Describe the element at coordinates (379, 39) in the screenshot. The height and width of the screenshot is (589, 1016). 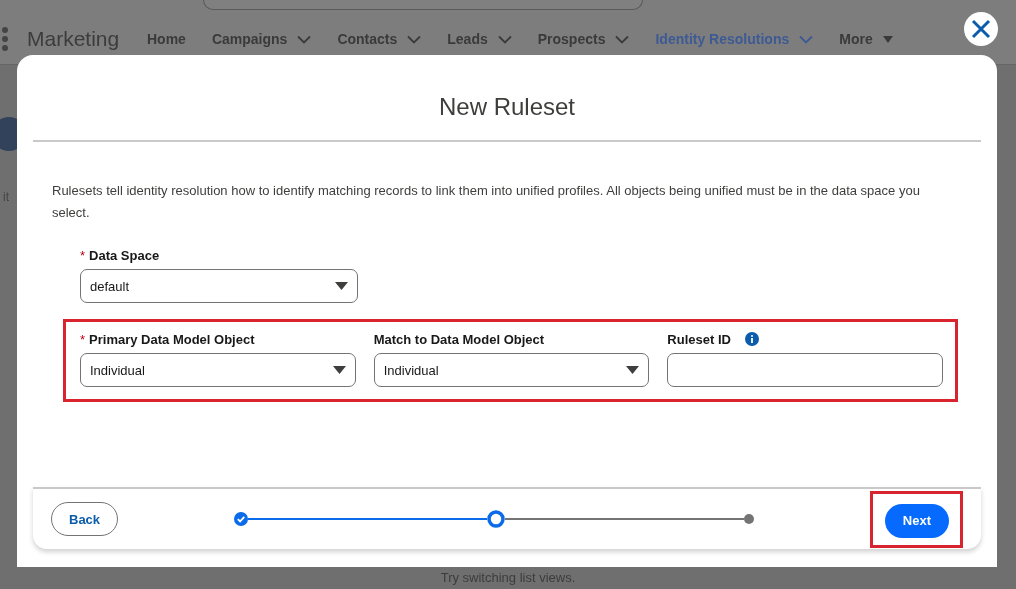
I see `nav-tab: Contacts` at that location.